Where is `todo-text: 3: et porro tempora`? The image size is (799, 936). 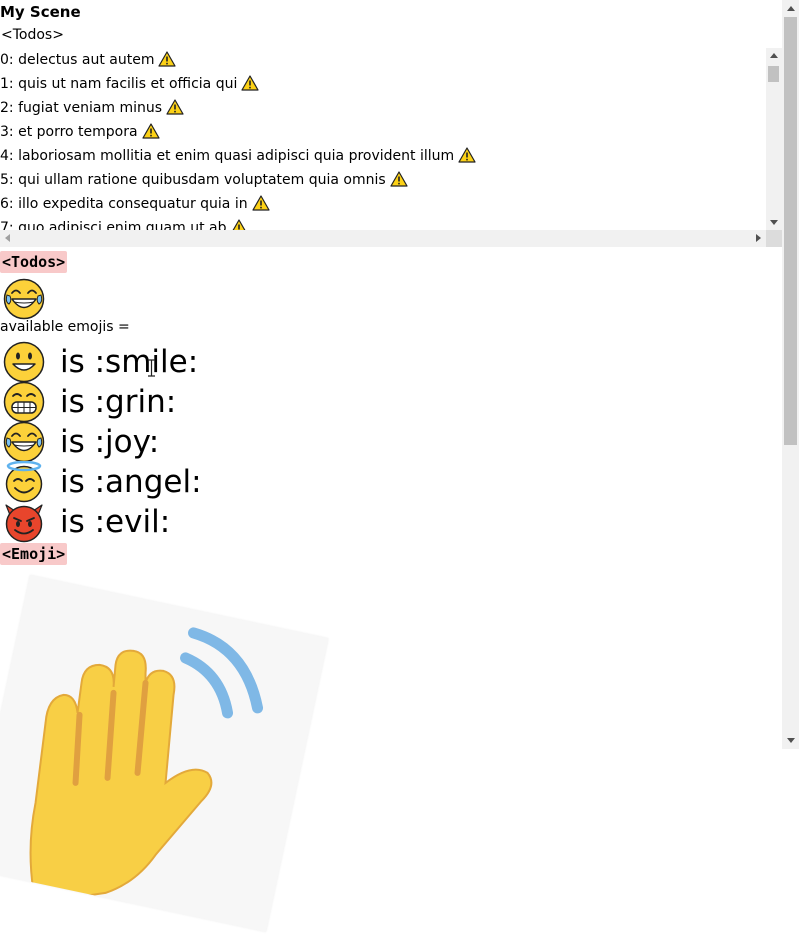
todo-text: 3: et porro tempora is located at coordinates (69, 132).